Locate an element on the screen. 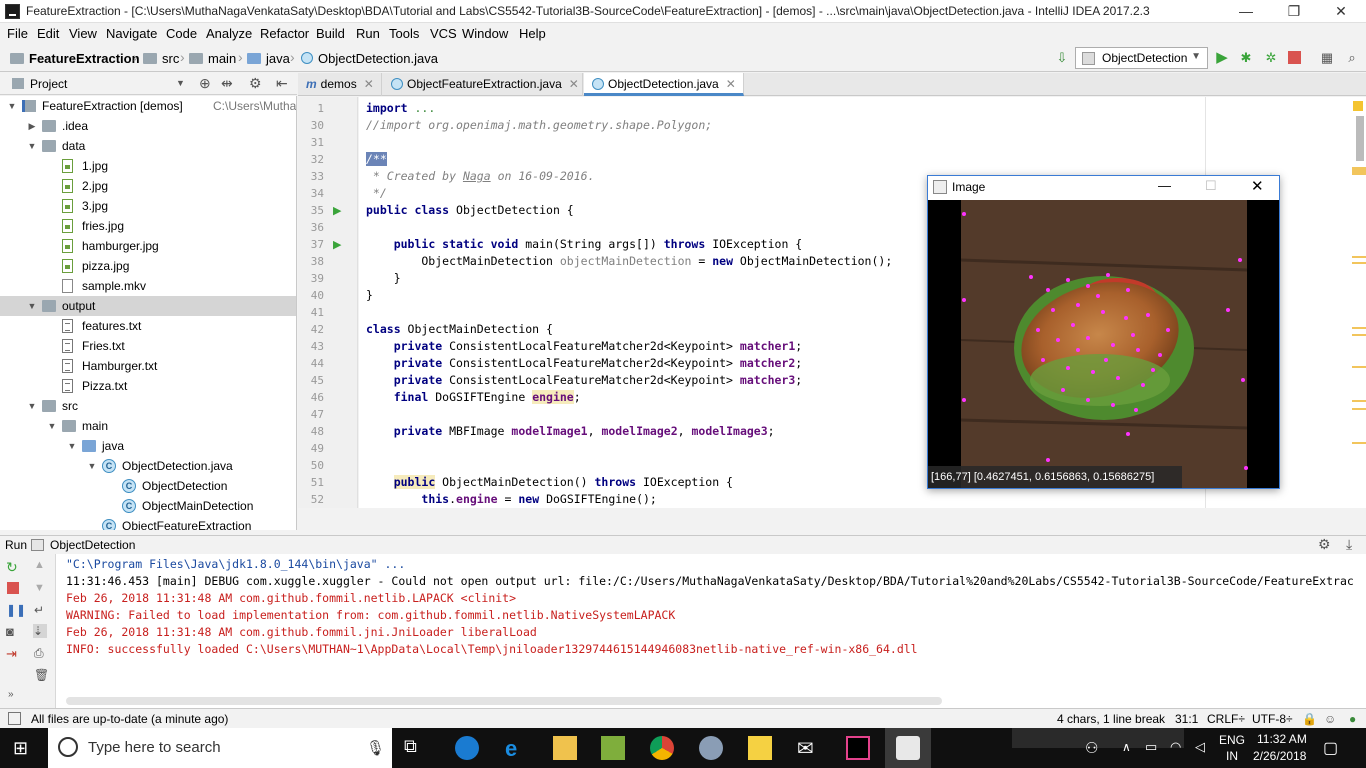 This screenshot has width=1366, height=768. menu-window: Window is located at coordinates (485, 33).